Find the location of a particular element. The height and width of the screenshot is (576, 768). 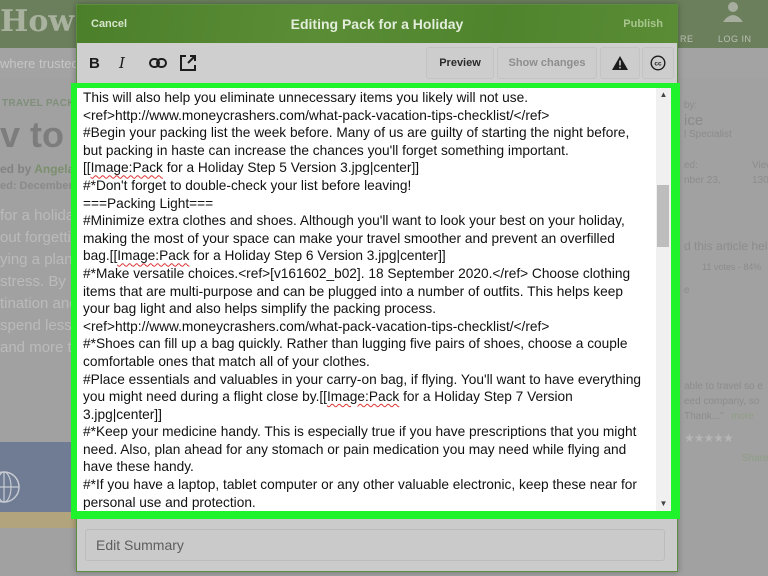

scrollbar-thumb is located at coordinates (663, 216).